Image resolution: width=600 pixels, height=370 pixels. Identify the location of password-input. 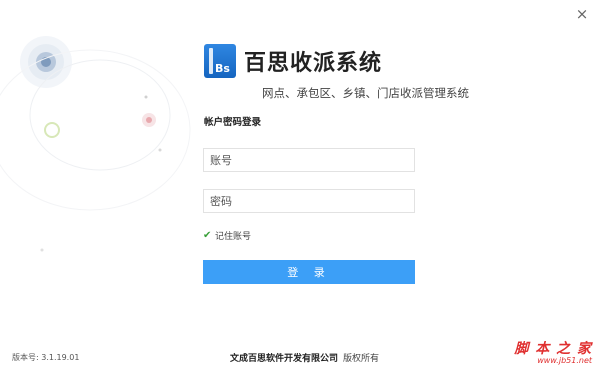
(309, 201).